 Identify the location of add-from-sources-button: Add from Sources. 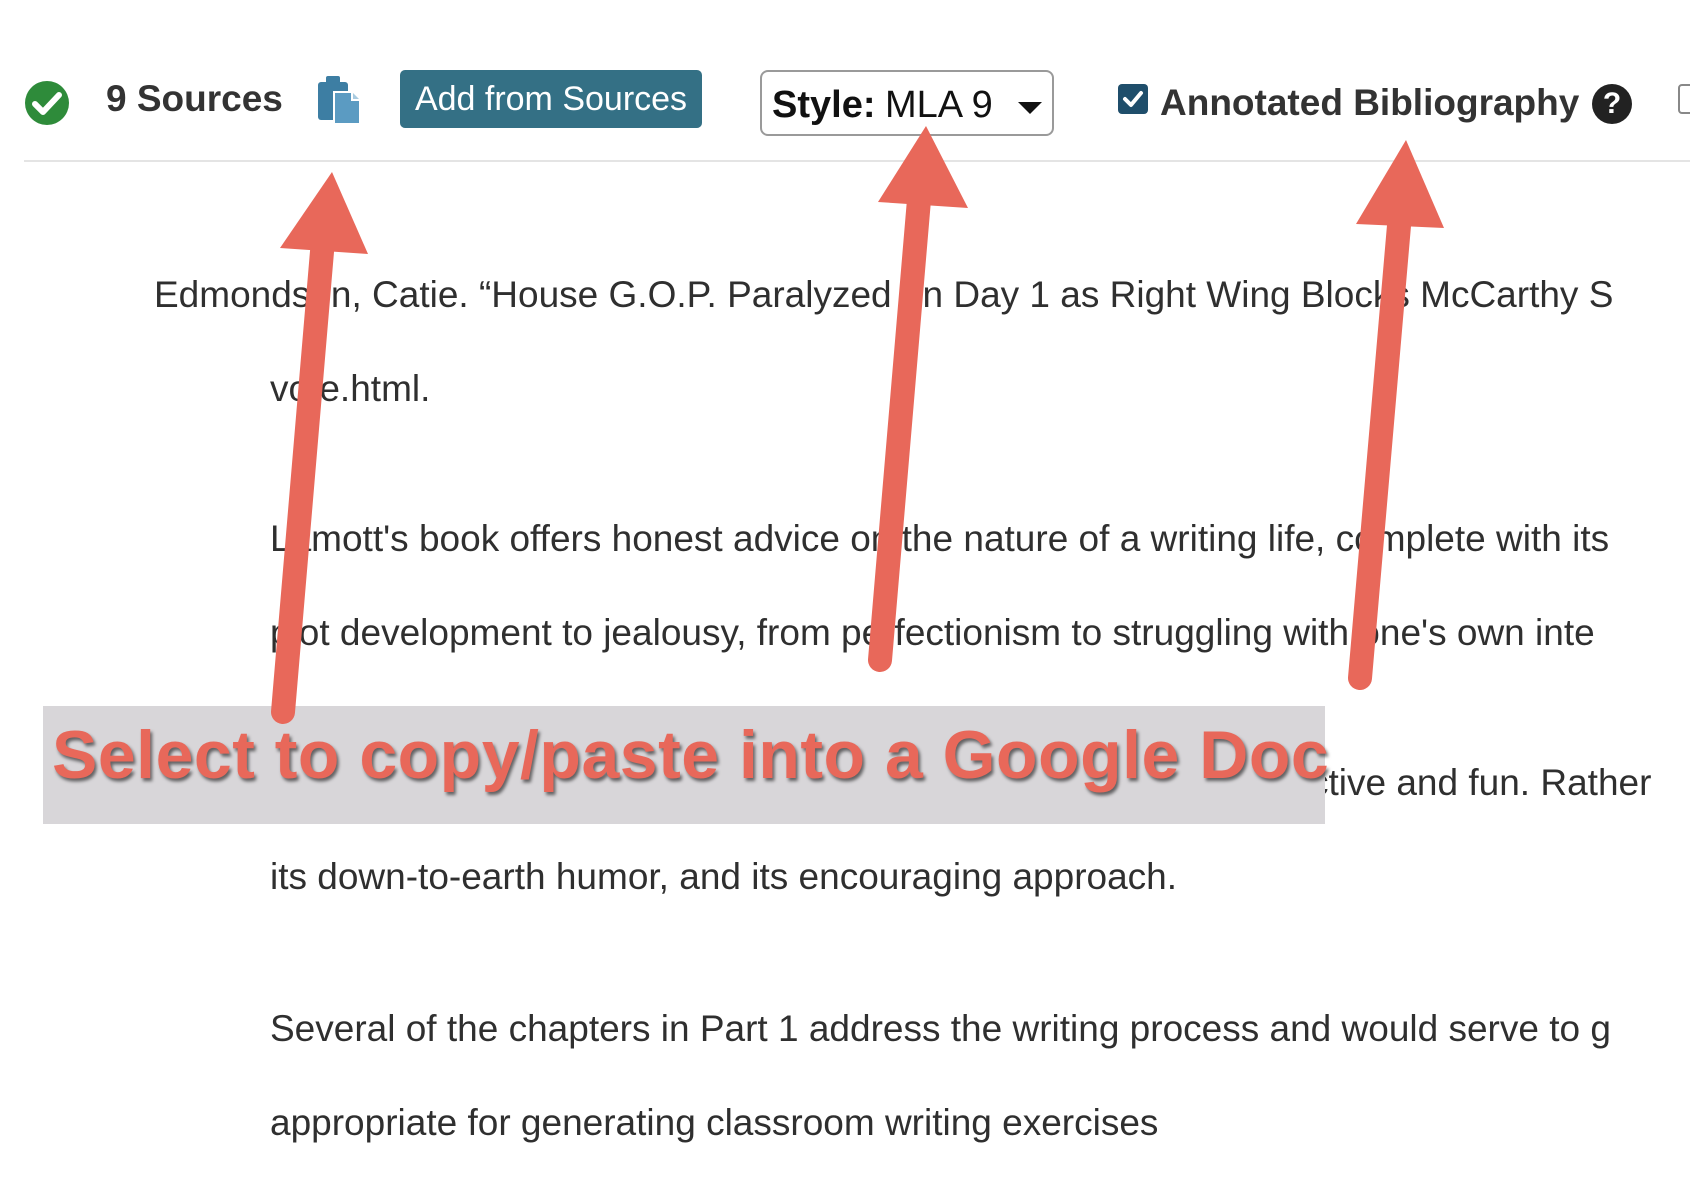
(551, 99).